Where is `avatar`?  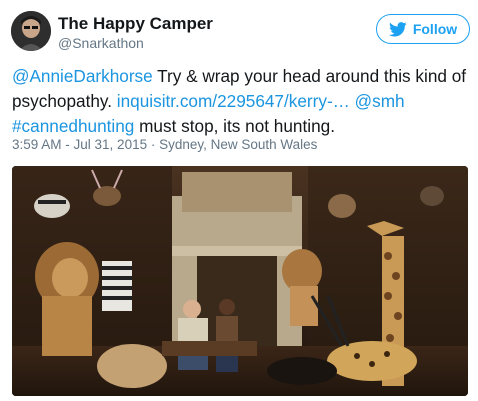 avatar is located at coordinates (31, 31).